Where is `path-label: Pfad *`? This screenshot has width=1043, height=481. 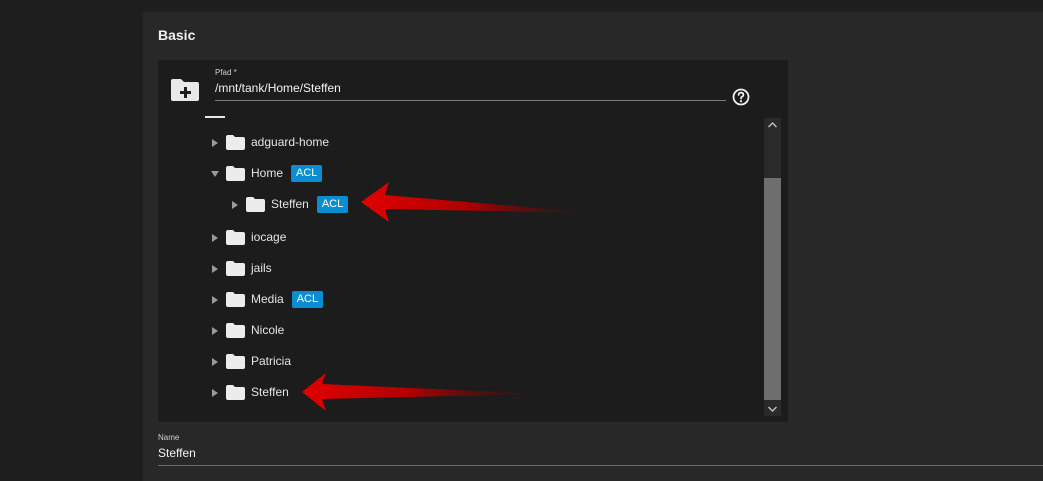
path-label: Pfad * is located at coordinates (226, 72).